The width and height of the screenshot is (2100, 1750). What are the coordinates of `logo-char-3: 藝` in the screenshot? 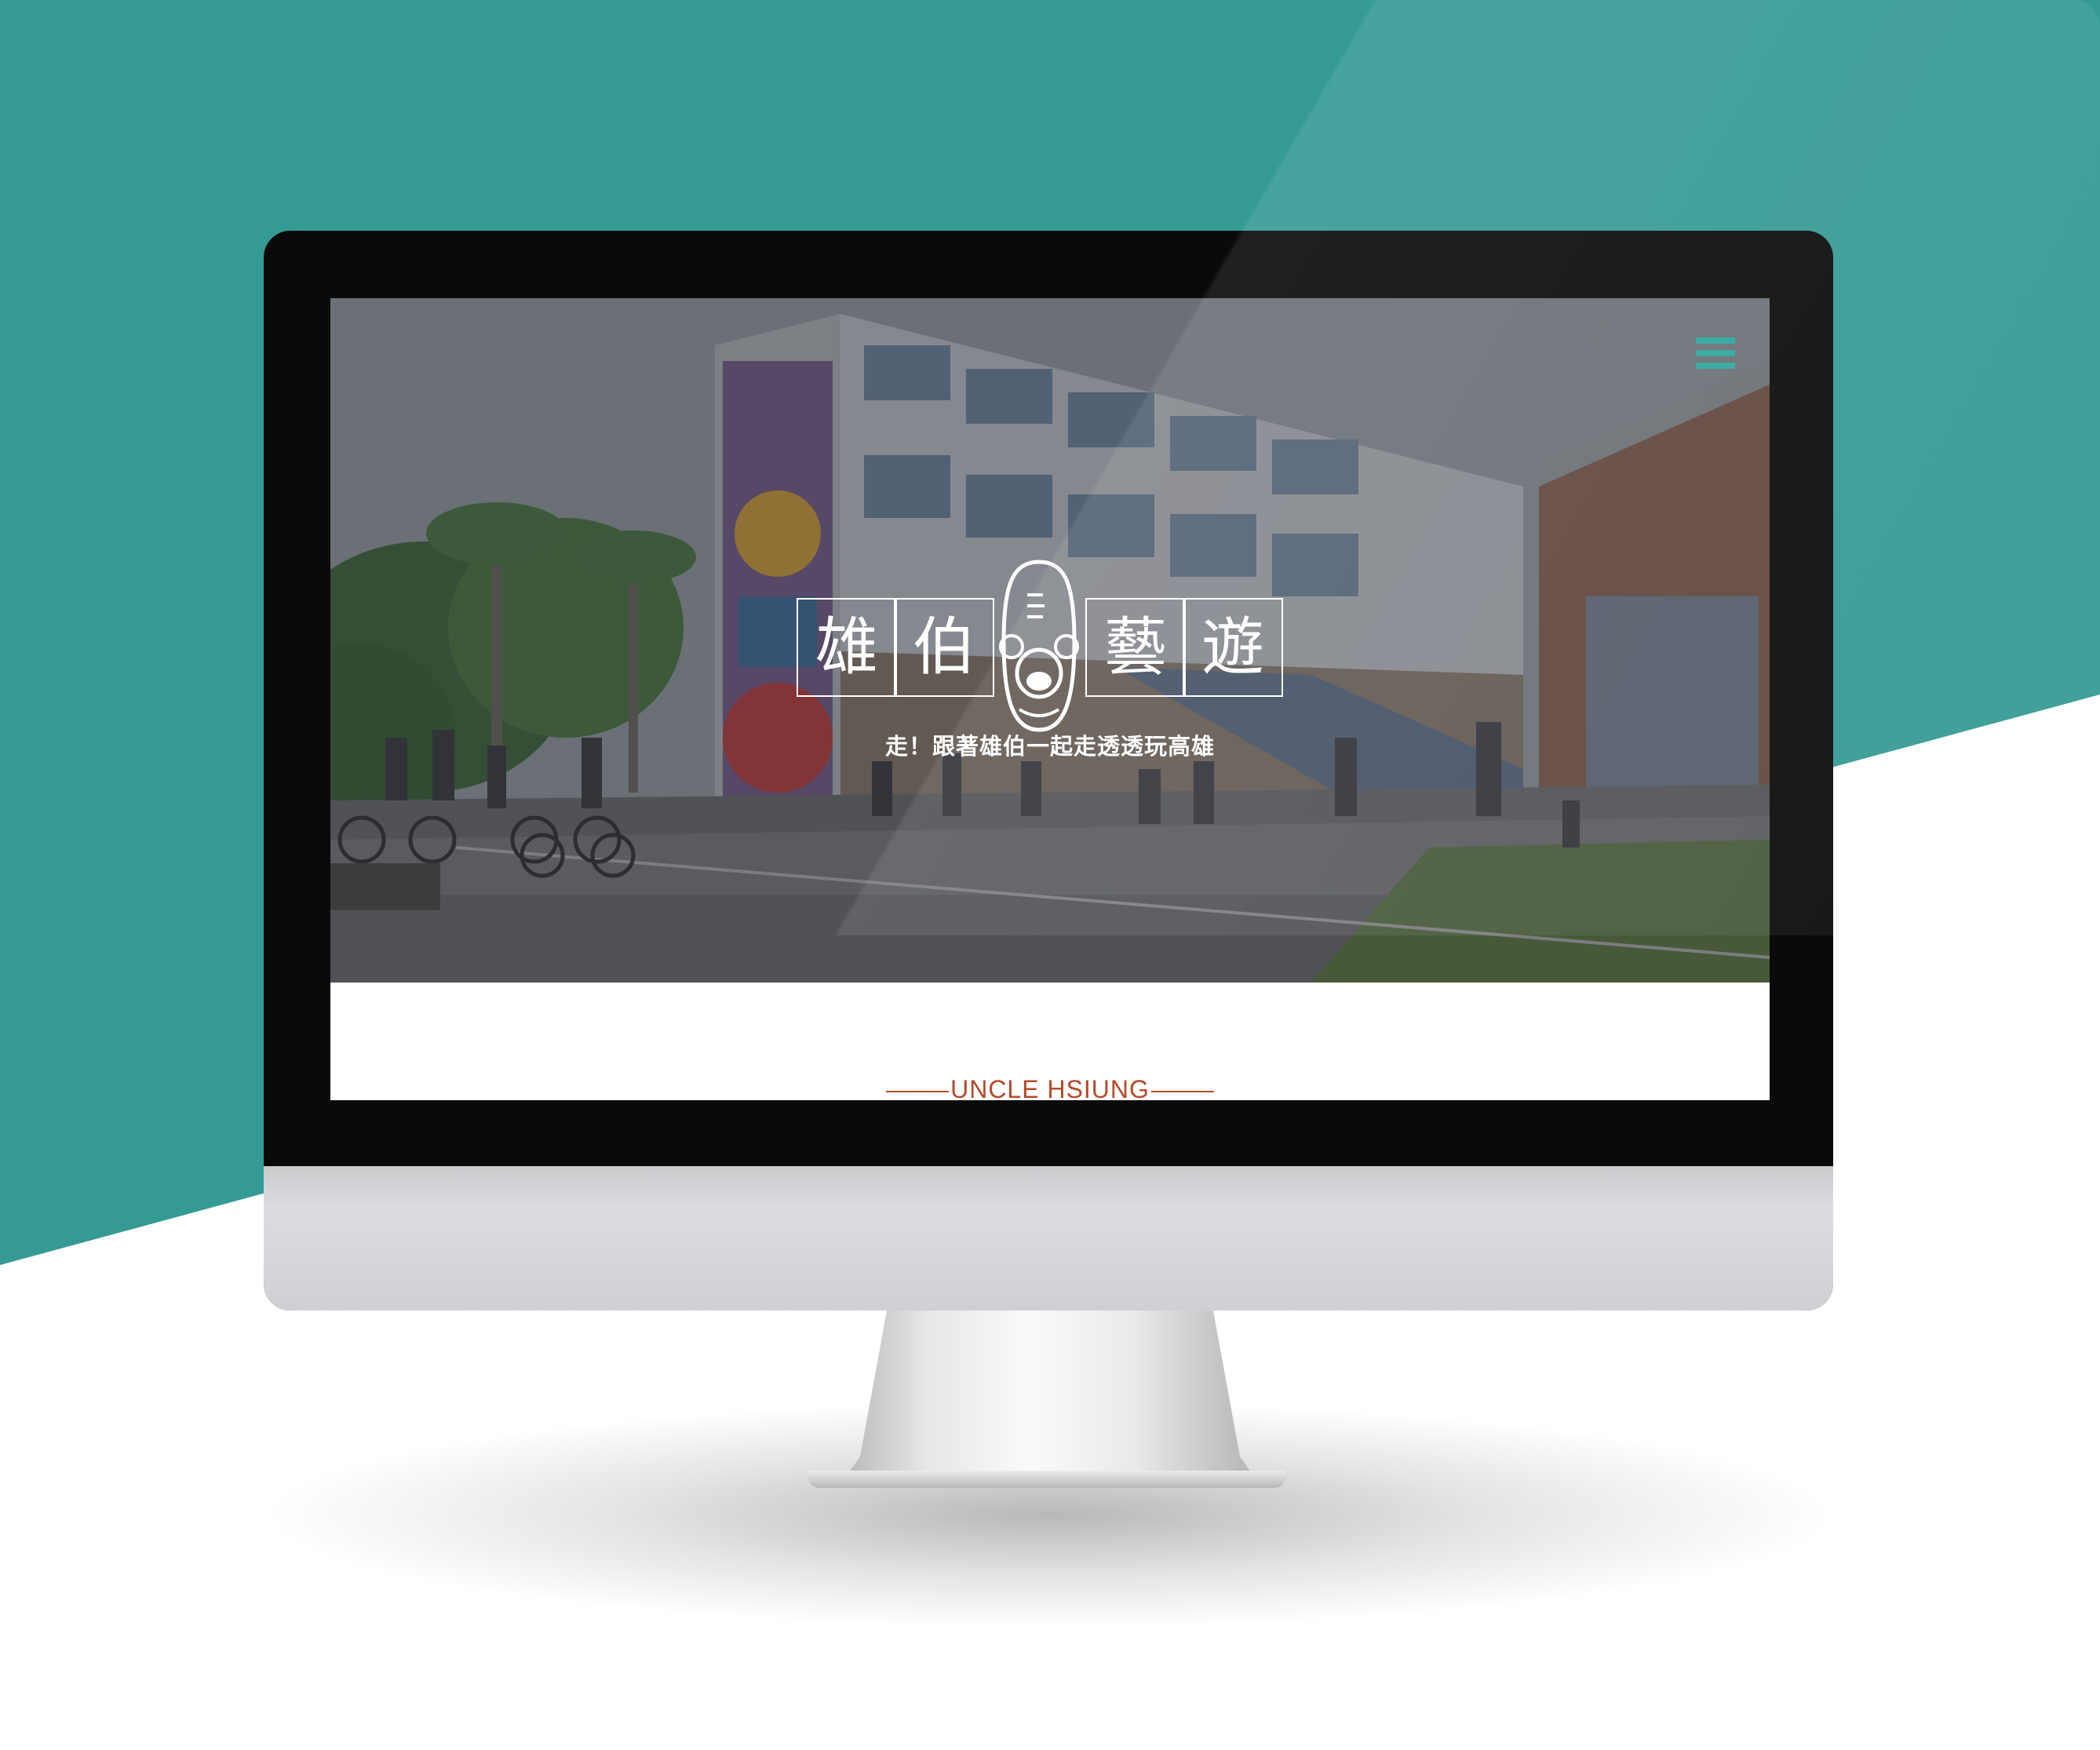 It's located at (1135, 647).